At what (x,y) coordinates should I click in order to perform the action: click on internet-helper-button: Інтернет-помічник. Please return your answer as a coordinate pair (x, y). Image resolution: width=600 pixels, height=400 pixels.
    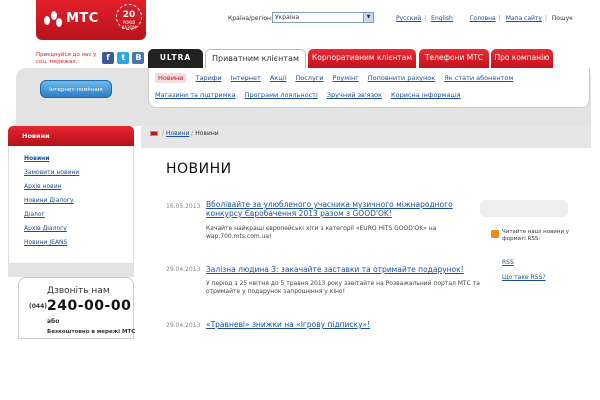
    Looking at the image, I should click on (76, 89).